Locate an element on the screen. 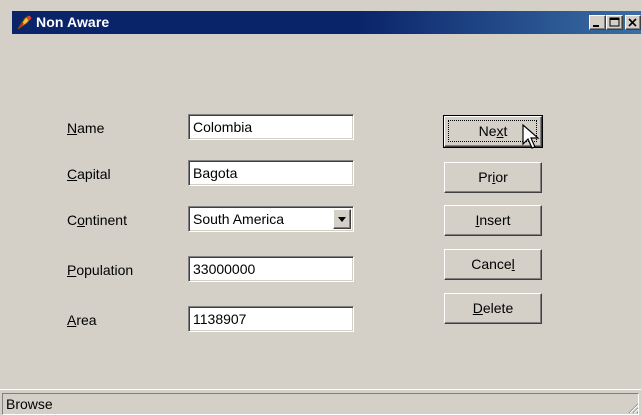  prior-button: Prior is located at coordinates (493, 177).